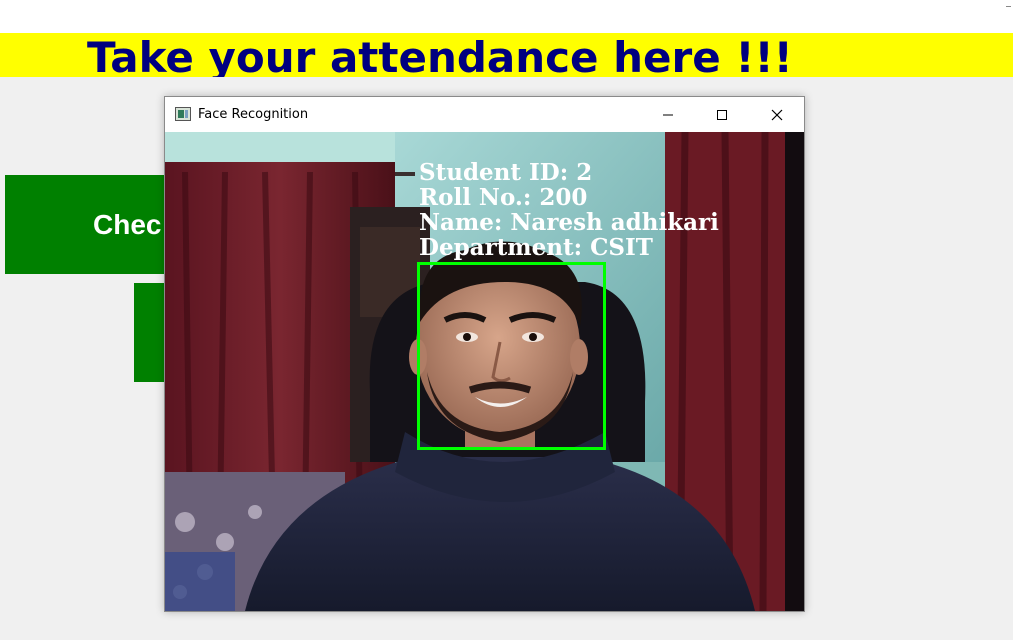 This screenshot has width=1013, height=640. What do you see at coordinates (253, 114) in the screenshot?
I see `window-title: Face Recognition` at bounding box center [253, 114].